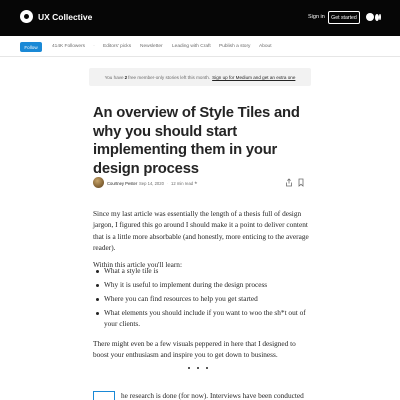 This screenshot has height=400, width=400. I want to click on medium-logo-icon, so click(374, 17).